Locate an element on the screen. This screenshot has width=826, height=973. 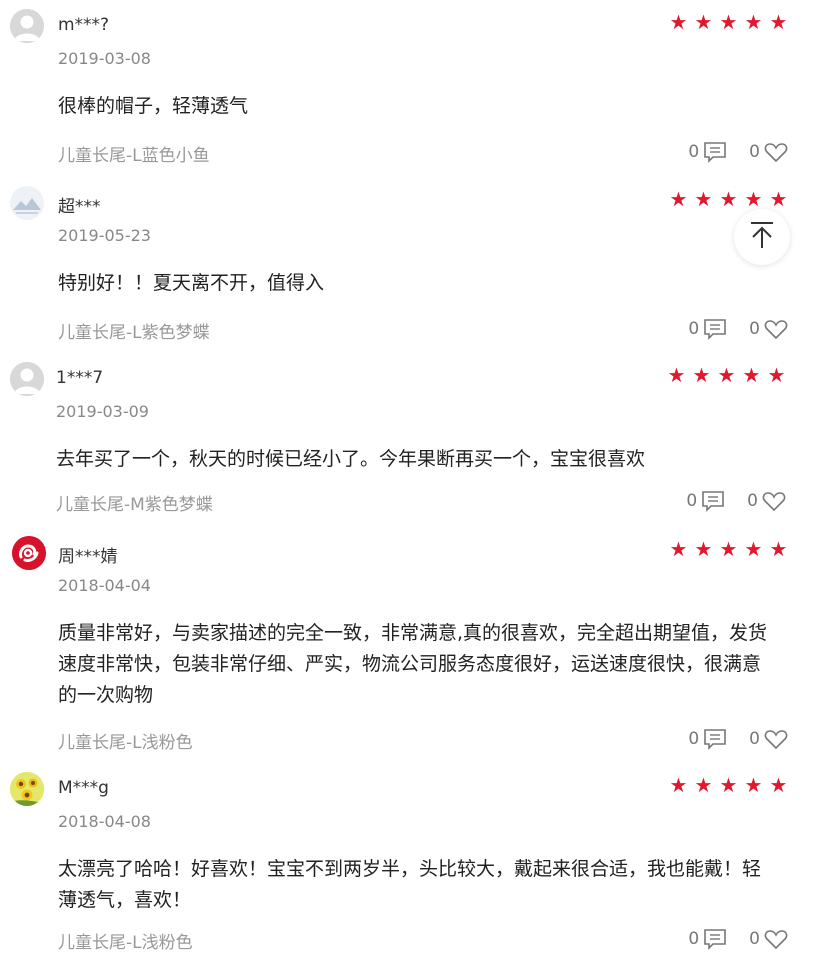
product-spec: 儿童长尾-L紫色梦蝶 is located at coordinates (134, 333).